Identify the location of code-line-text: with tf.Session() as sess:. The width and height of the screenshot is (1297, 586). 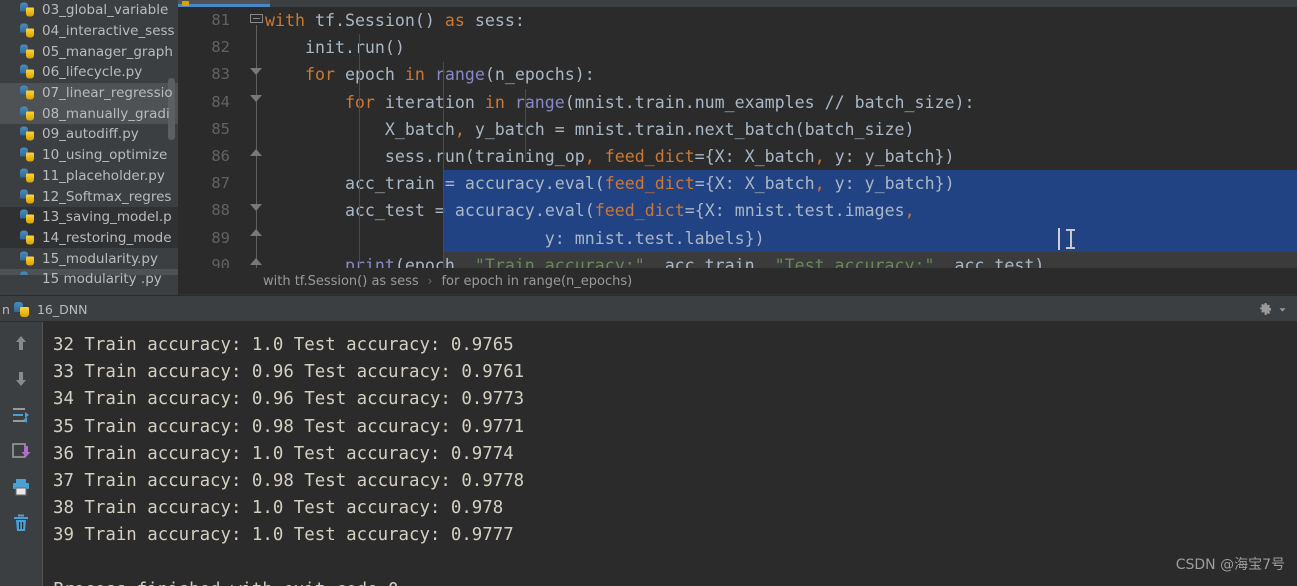
(395, 20).